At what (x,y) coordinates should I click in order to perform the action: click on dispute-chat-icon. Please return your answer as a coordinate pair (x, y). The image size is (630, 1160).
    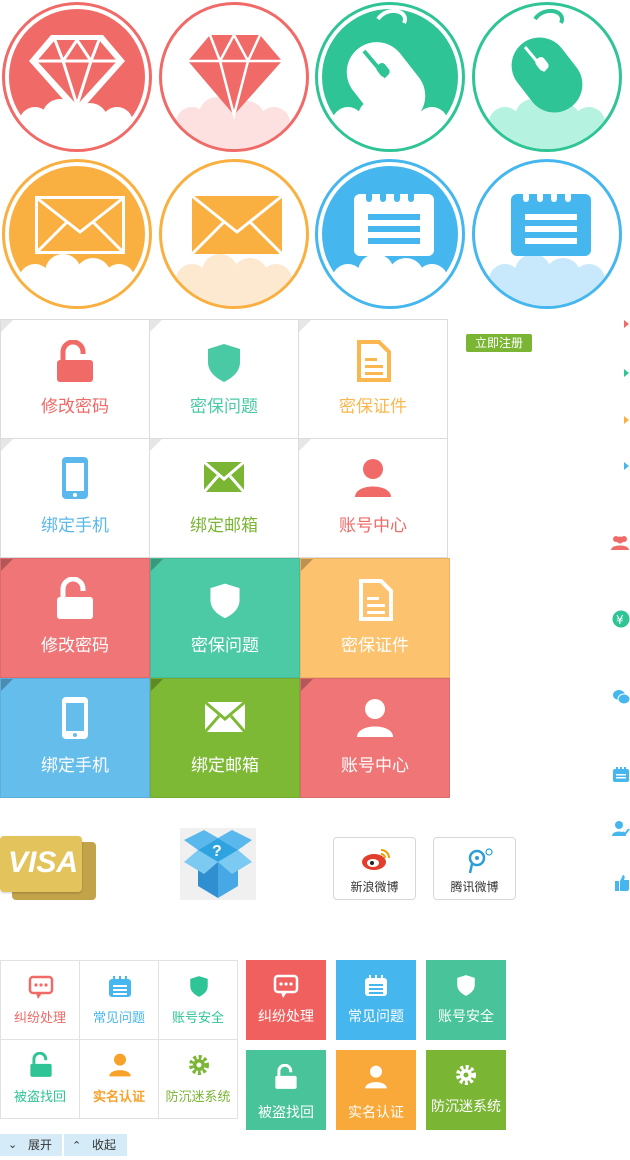
    Looking at the image, I should click on (286, 986).